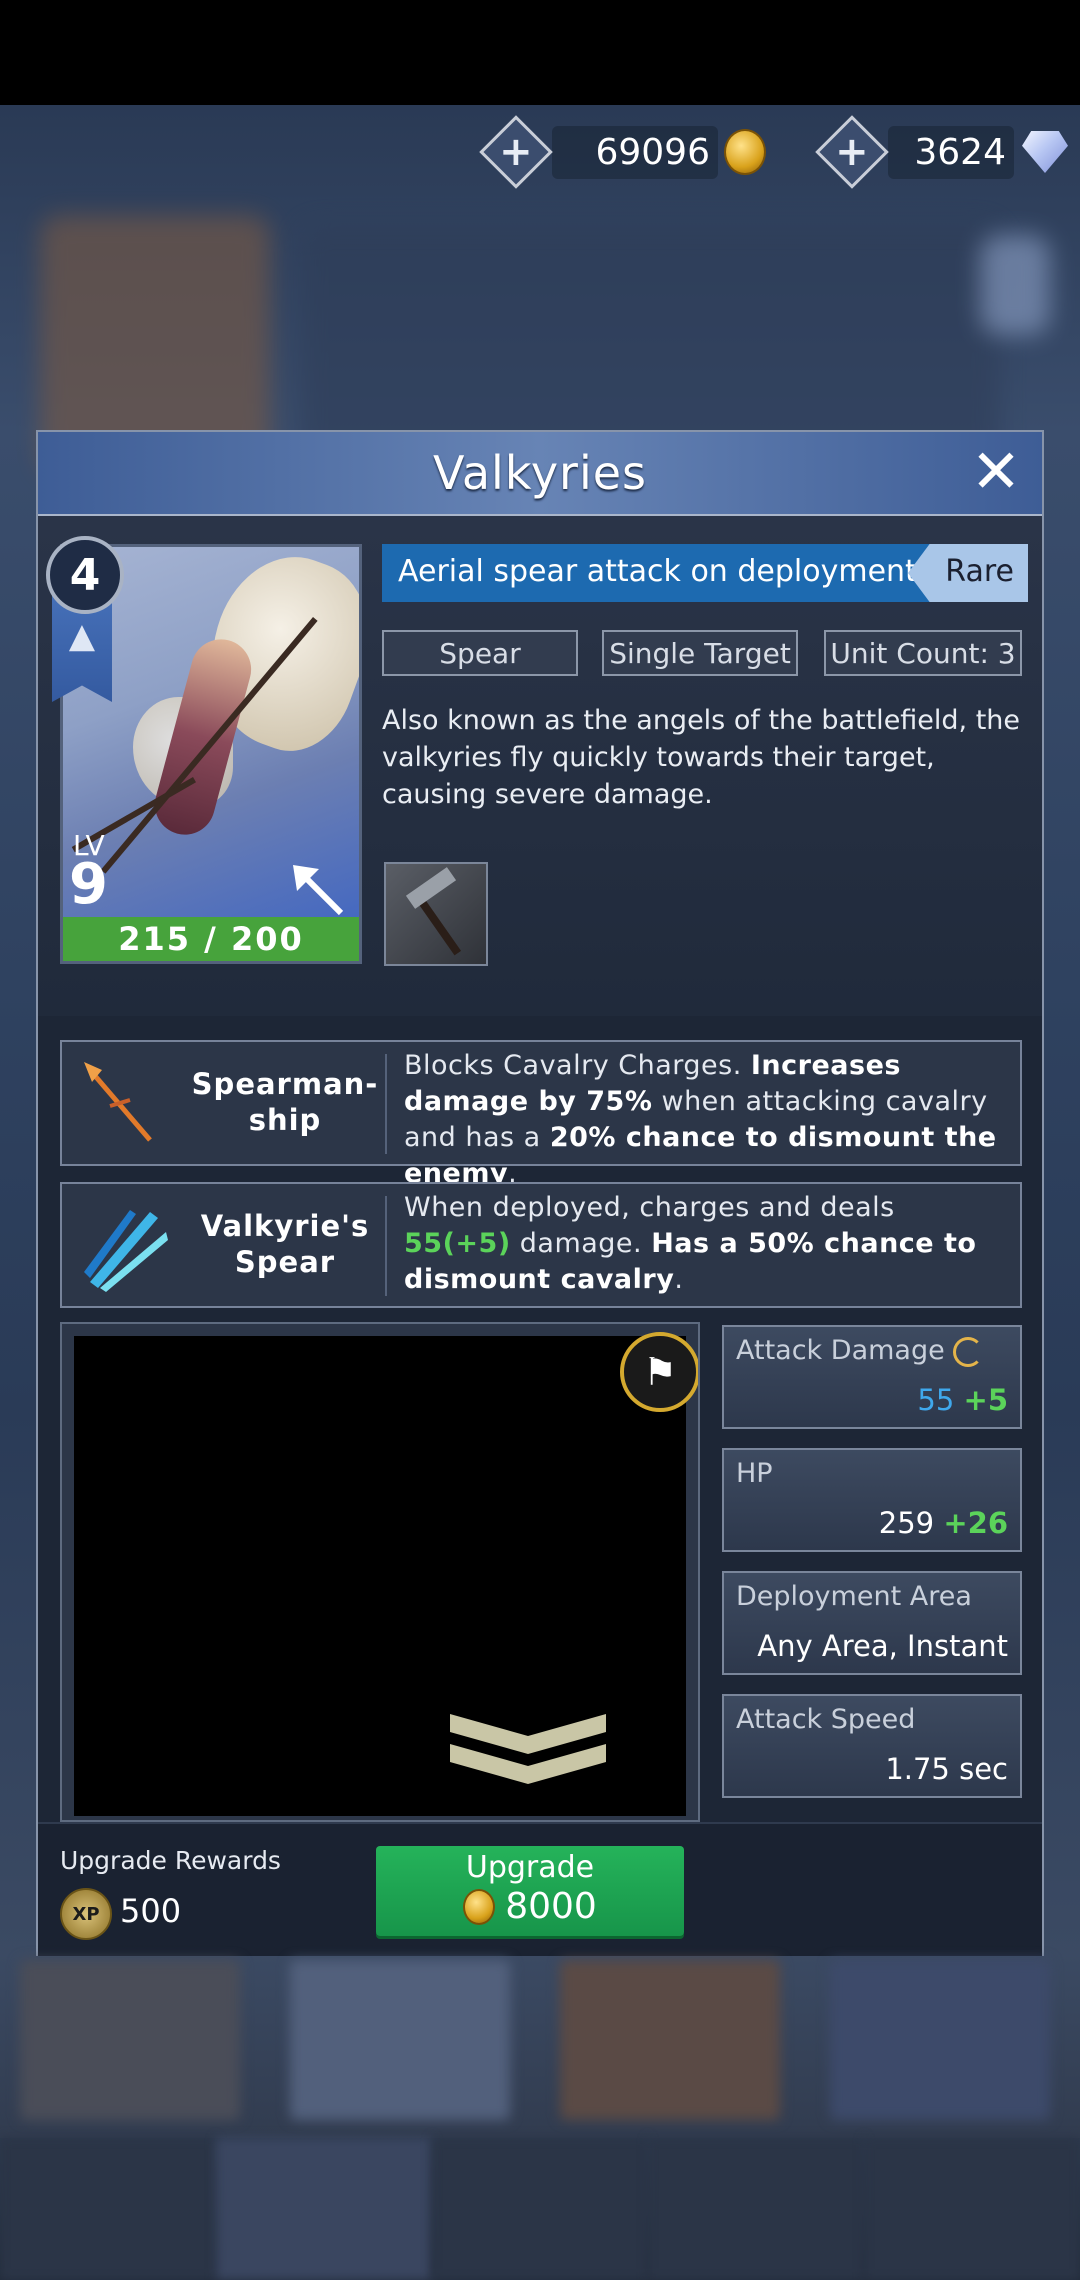  What do you see at coordinates (88, 884) in the screenshot?
I see `level-number: 9` at bounding box center [88, 884].